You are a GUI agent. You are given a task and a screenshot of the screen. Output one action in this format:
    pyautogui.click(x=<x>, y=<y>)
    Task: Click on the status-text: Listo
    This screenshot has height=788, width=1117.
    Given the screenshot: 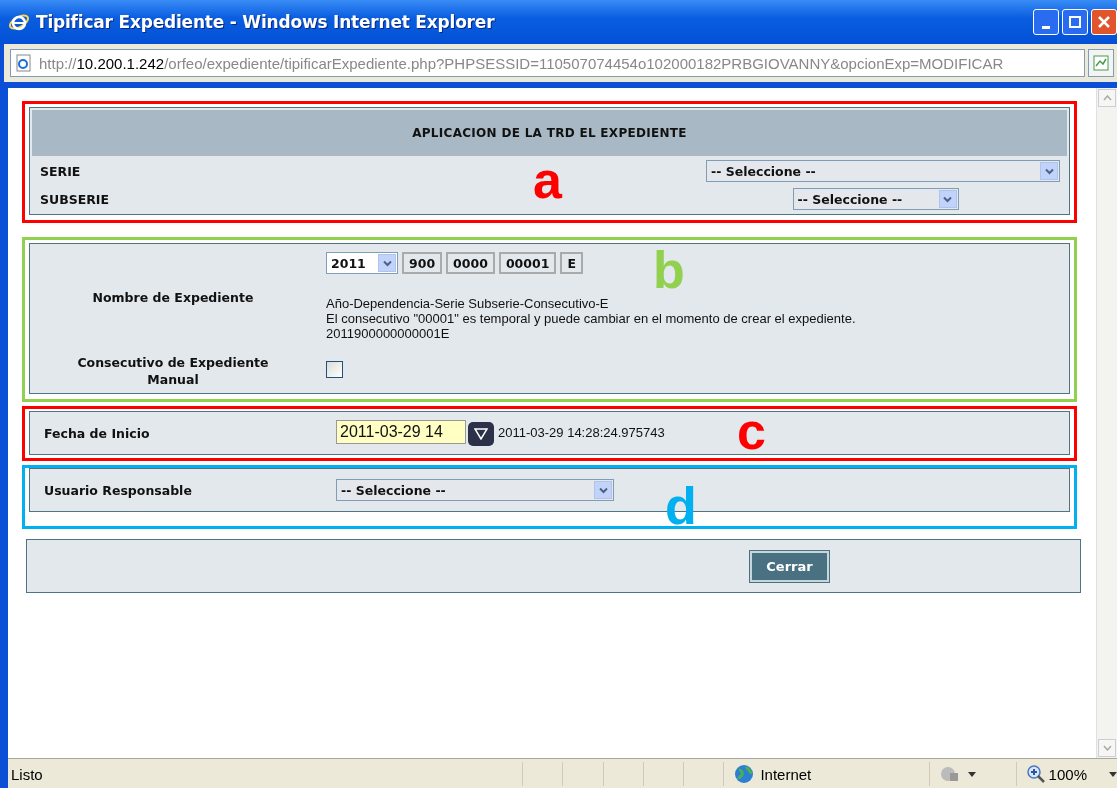 What is the action you would take?
    pyautogui.click(x=27, y=774)
    